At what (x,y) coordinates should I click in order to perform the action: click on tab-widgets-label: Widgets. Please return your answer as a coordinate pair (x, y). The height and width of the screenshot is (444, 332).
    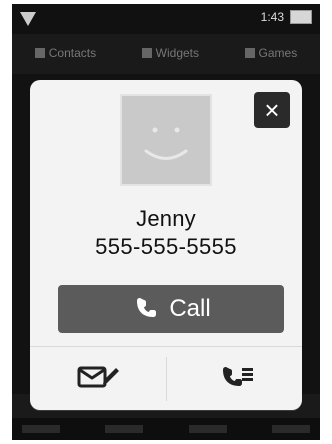
    Looking at the image, I should click on (177, 53).